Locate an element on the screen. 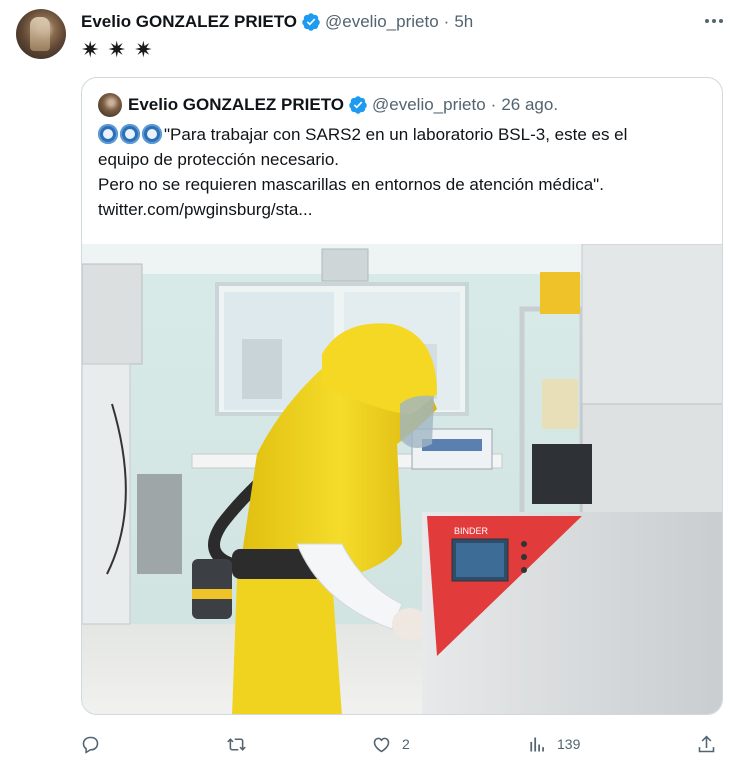  incubator-brand-label: BINDER is located at coordinates (471, 531).